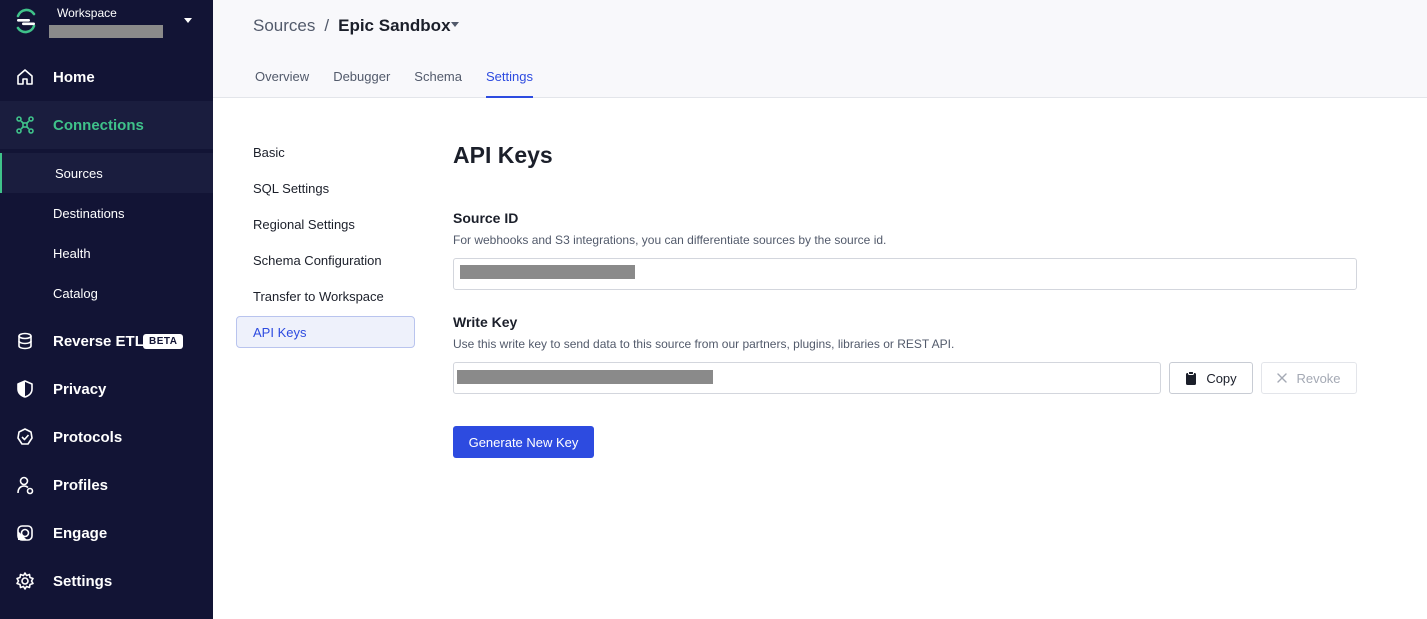  I want to click on sidebar-subitem-health: Health, so click(106, 253).